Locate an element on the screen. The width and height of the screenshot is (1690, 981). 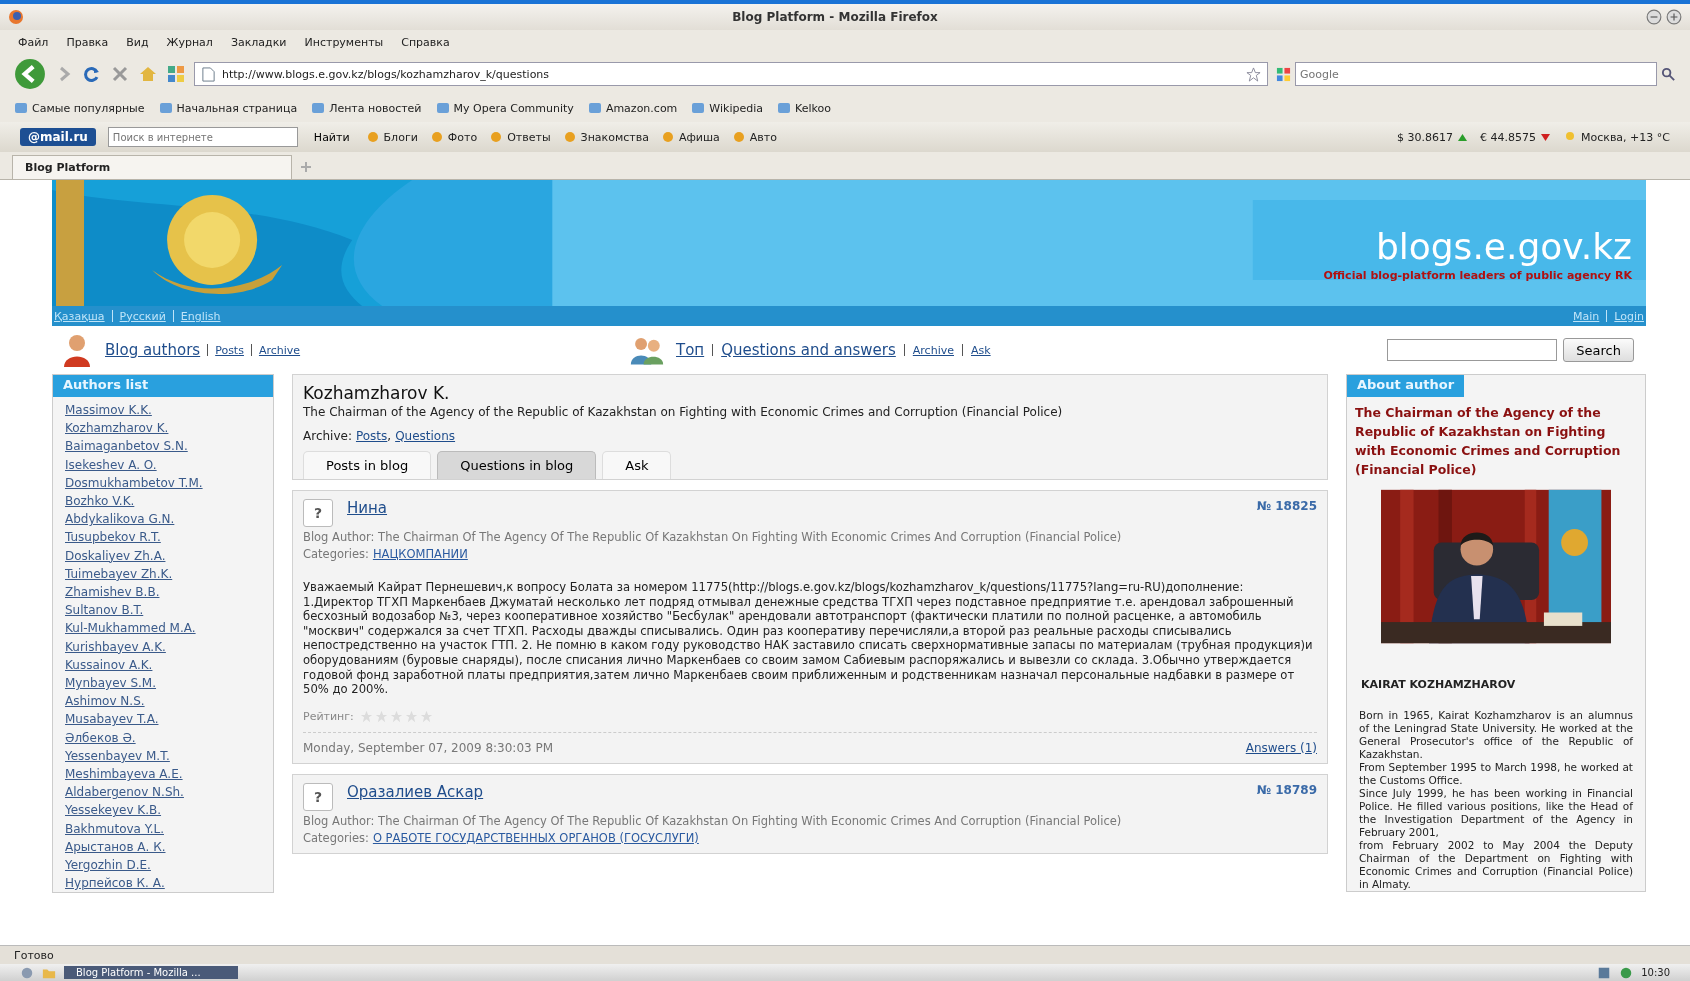
author-link: Kurishbayev A.K. is located at coordinates (115, 646).